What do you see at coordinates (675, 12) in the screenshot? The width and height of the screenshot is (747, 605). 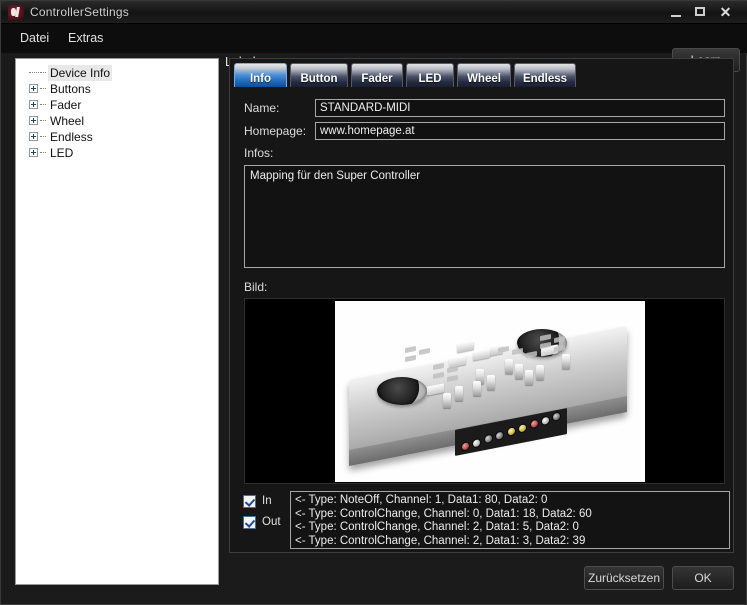 I see `minimize-button` at bounding box center [675, 12].